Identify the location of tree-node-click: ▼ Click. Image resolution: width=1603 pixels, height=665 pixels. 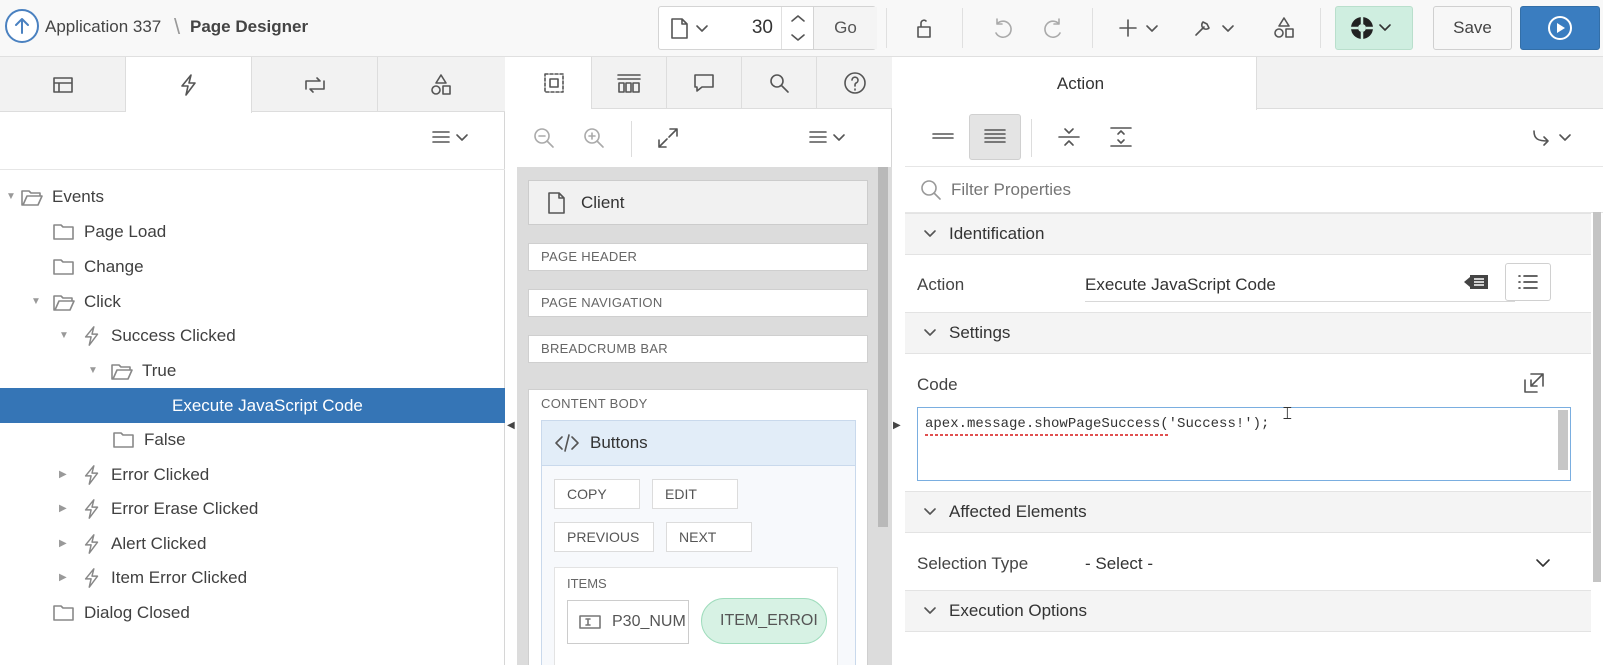
(252, 301).